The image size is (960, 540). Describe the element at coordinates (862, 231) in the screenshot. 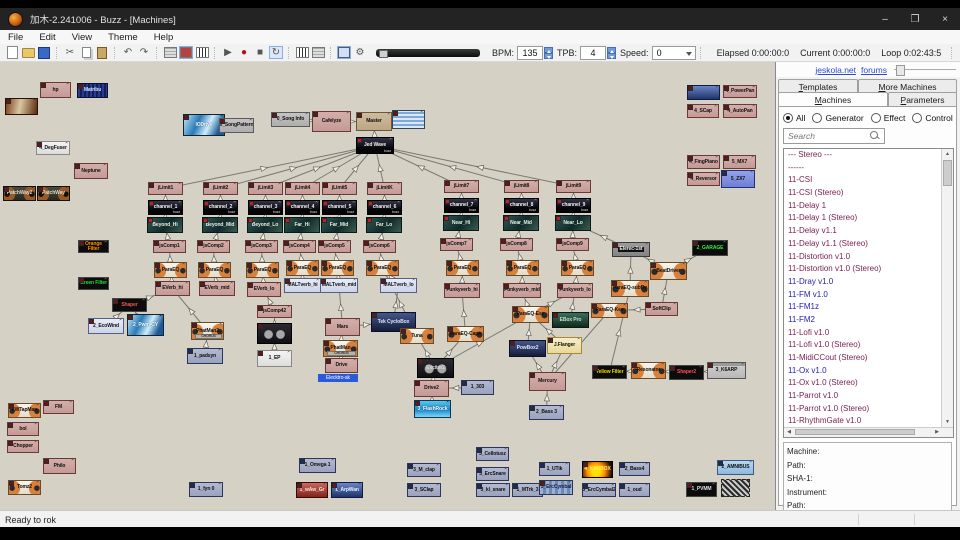

I see `machine-list-item: 11-Delay v1.1` at that location.